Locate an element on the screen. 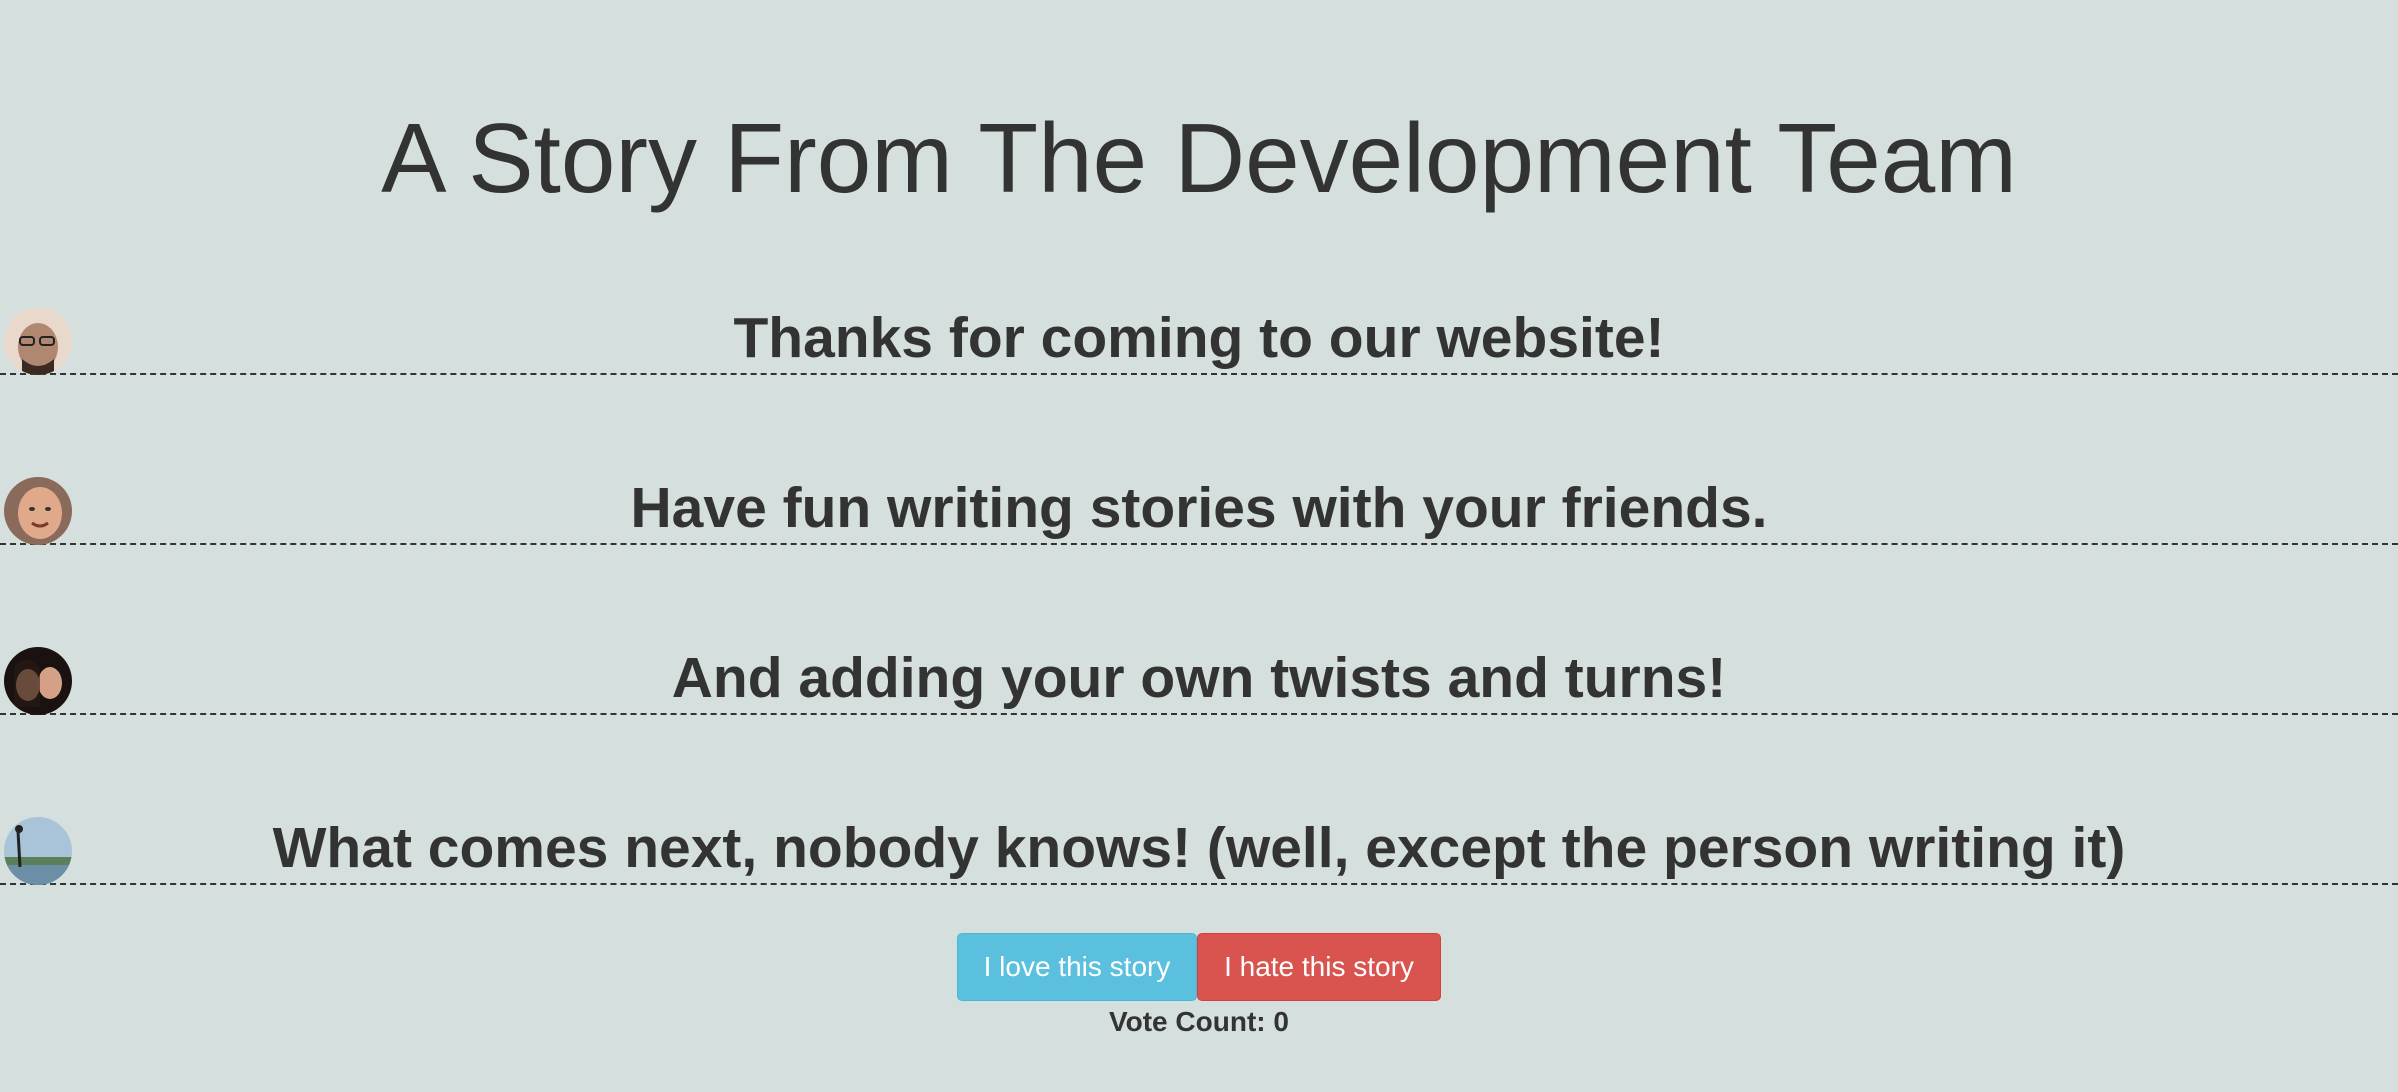 Image resolution: width=2398 pixels, height=1092 pixels. story-line-text: And adding your own twists and turns! is located at coordinates (1199, 678).